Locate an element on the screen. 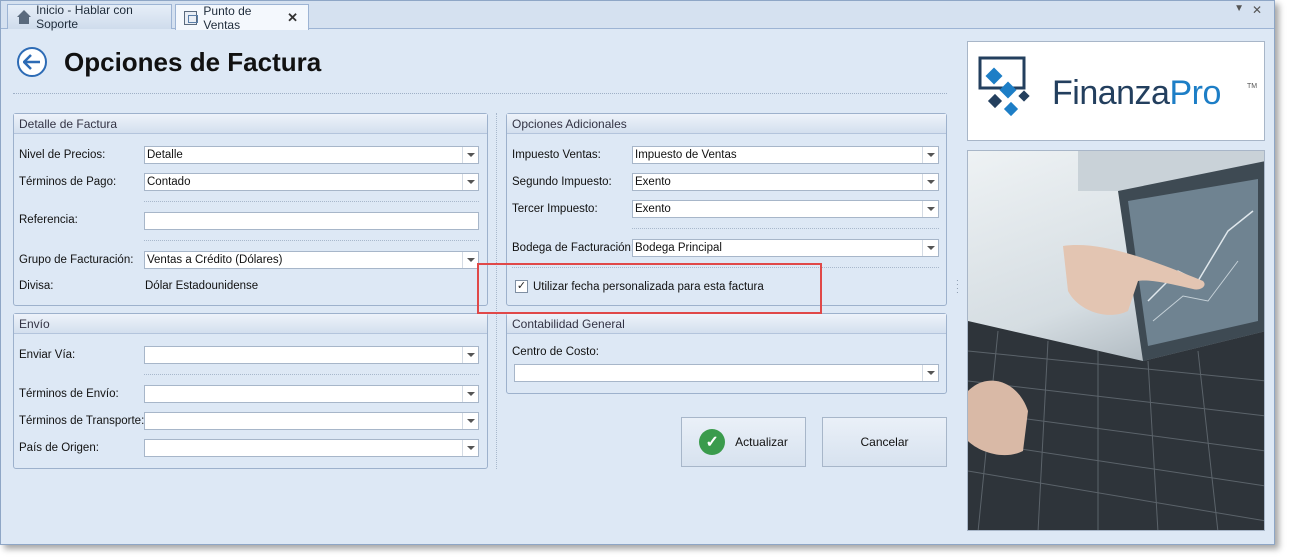 This screenshot has width=1293, height=559. brand-name: Finanza is located at coordinates (1111, 93).